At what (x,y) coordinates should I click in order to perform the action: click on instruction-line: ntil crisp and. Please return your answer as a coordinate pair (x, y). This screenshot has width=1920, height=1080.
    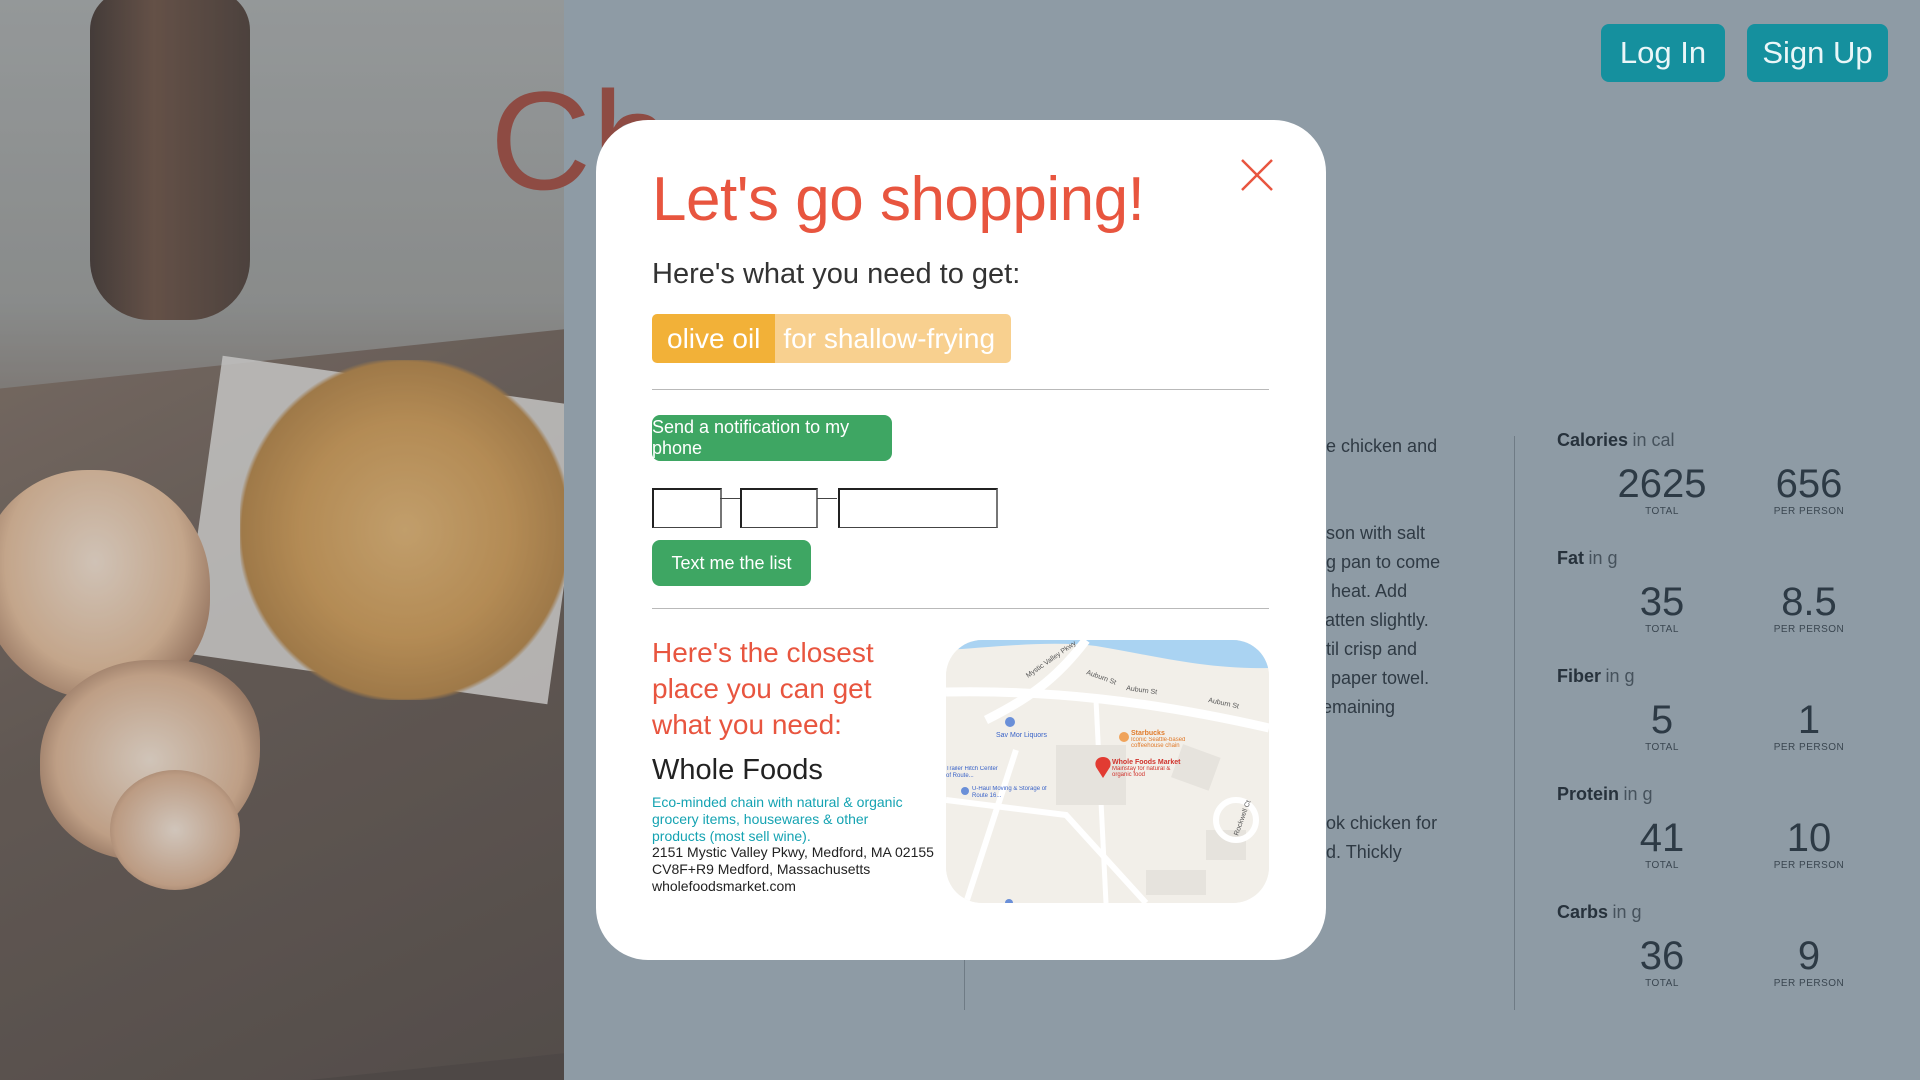
    Looking at the image, I should click on (1367, 649).